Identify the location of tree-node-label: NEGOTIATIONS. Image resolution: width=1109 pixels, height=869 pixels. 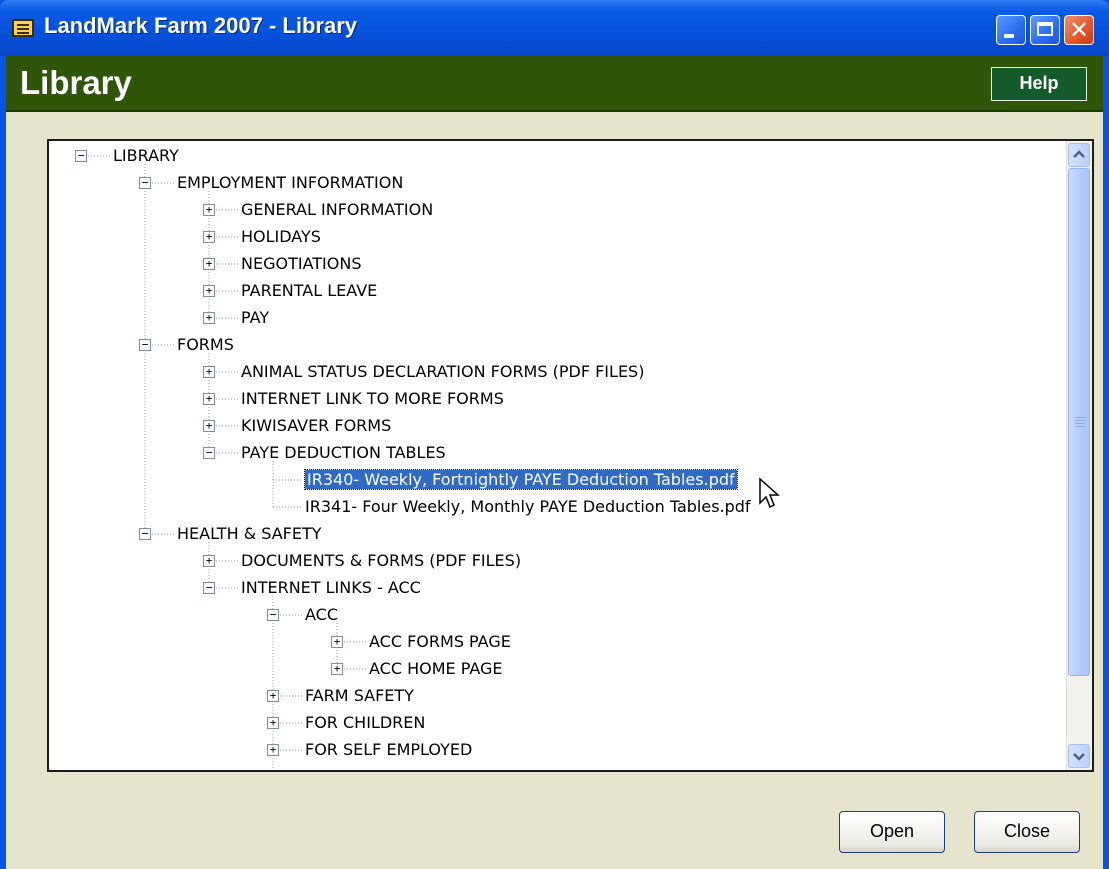
(301, 263).